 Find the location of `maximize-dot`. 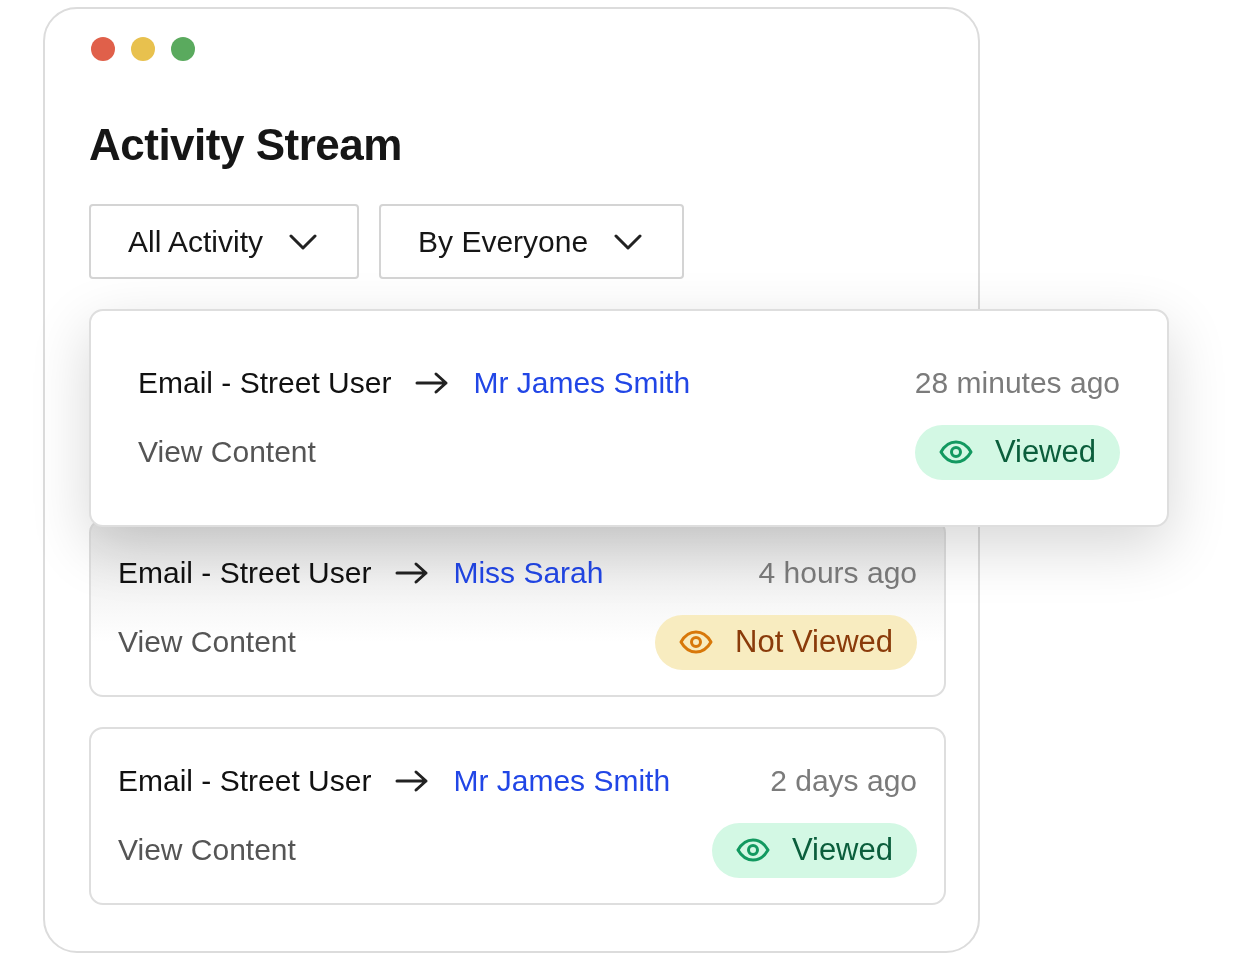

maximize-dot is located at coordinates (183, 49).